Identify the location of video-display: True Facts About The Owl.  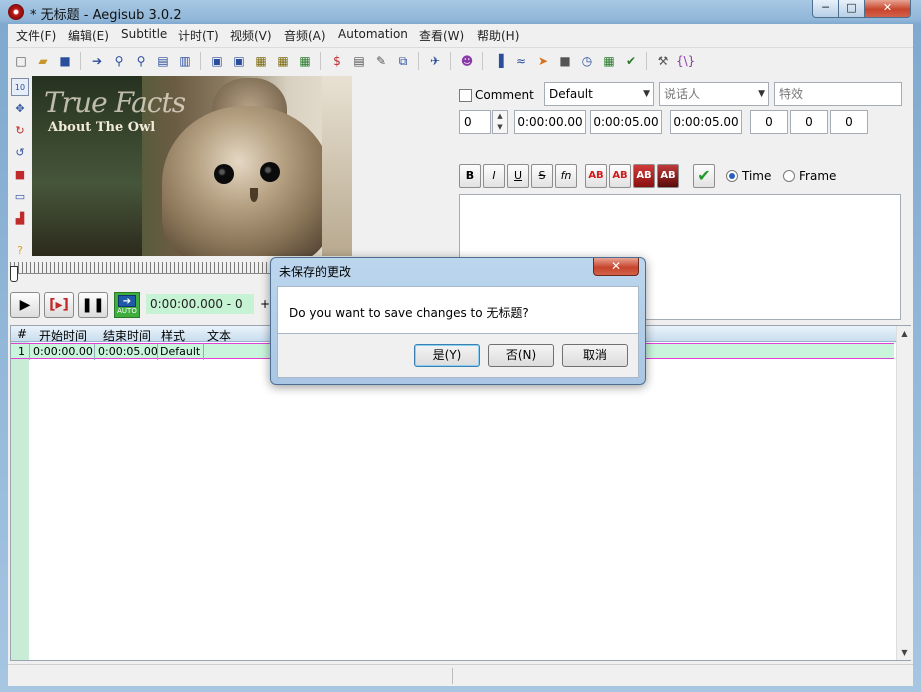
(192, 166).